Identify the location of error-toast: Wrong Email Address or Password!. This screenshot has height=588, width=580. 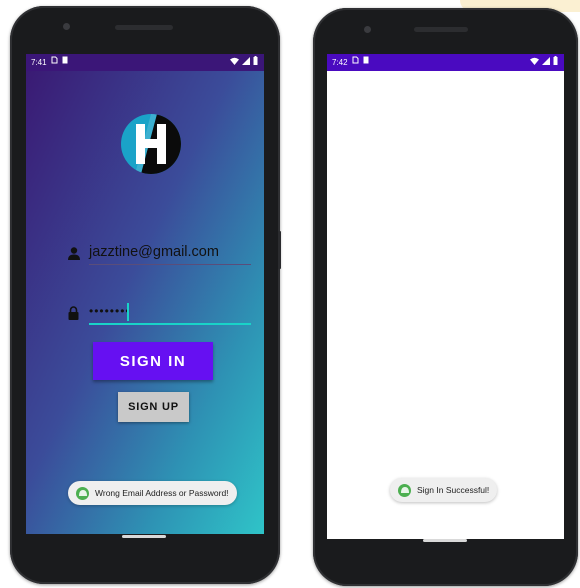
(152, 493).